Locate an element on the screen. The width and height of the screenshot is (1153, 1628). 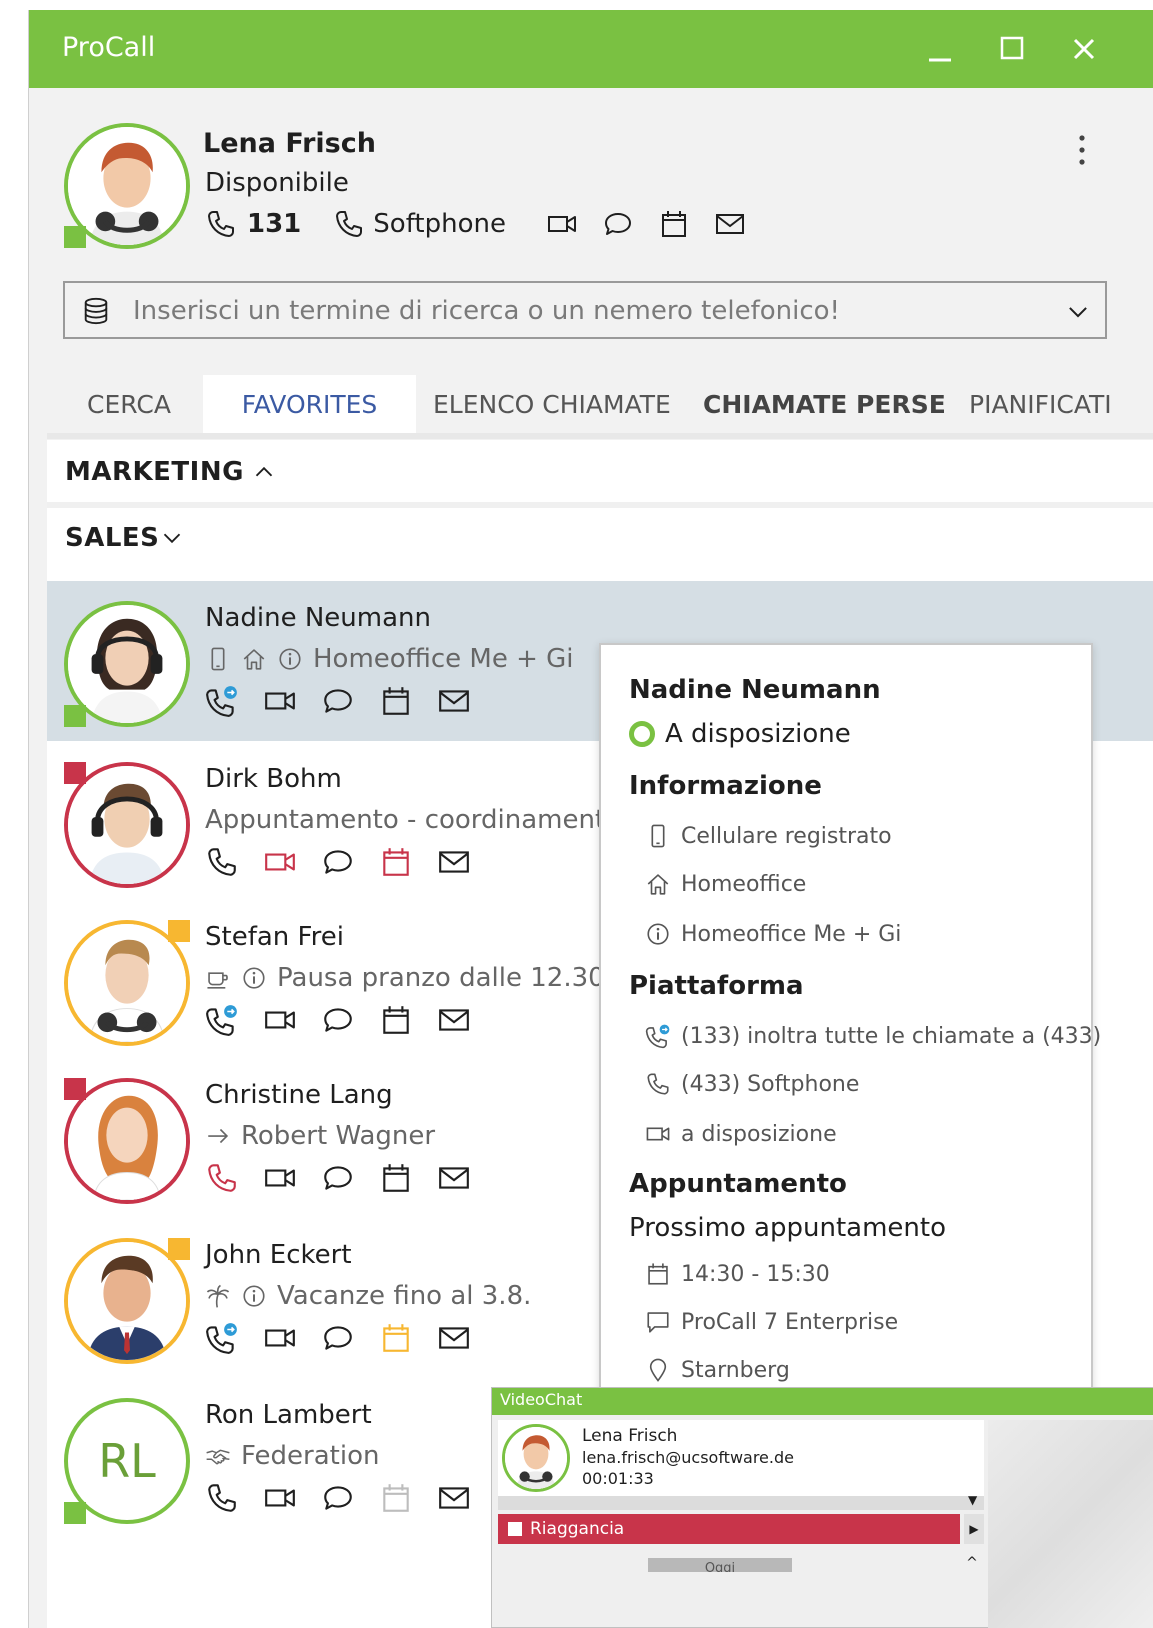
profile-status: Disponibile is located at coordinates (277, 183).